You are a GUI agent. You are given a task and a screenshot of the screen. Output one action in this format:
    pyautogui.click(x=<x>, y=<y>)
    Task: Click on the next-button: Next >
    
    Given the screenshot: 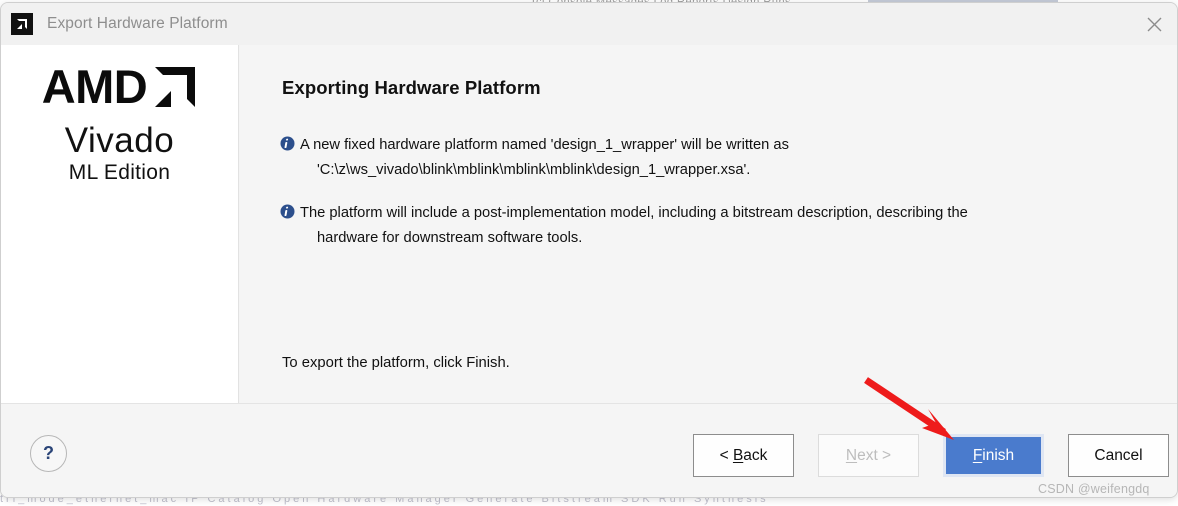 What is the action you would take?
    pyautogui.click(x=868, y=455)
    